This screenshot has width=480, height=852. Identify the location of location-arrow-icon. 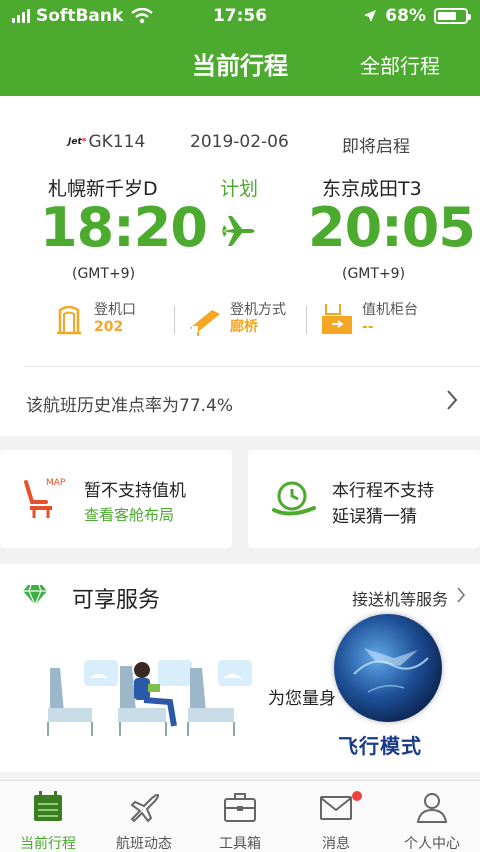
(370, 16).